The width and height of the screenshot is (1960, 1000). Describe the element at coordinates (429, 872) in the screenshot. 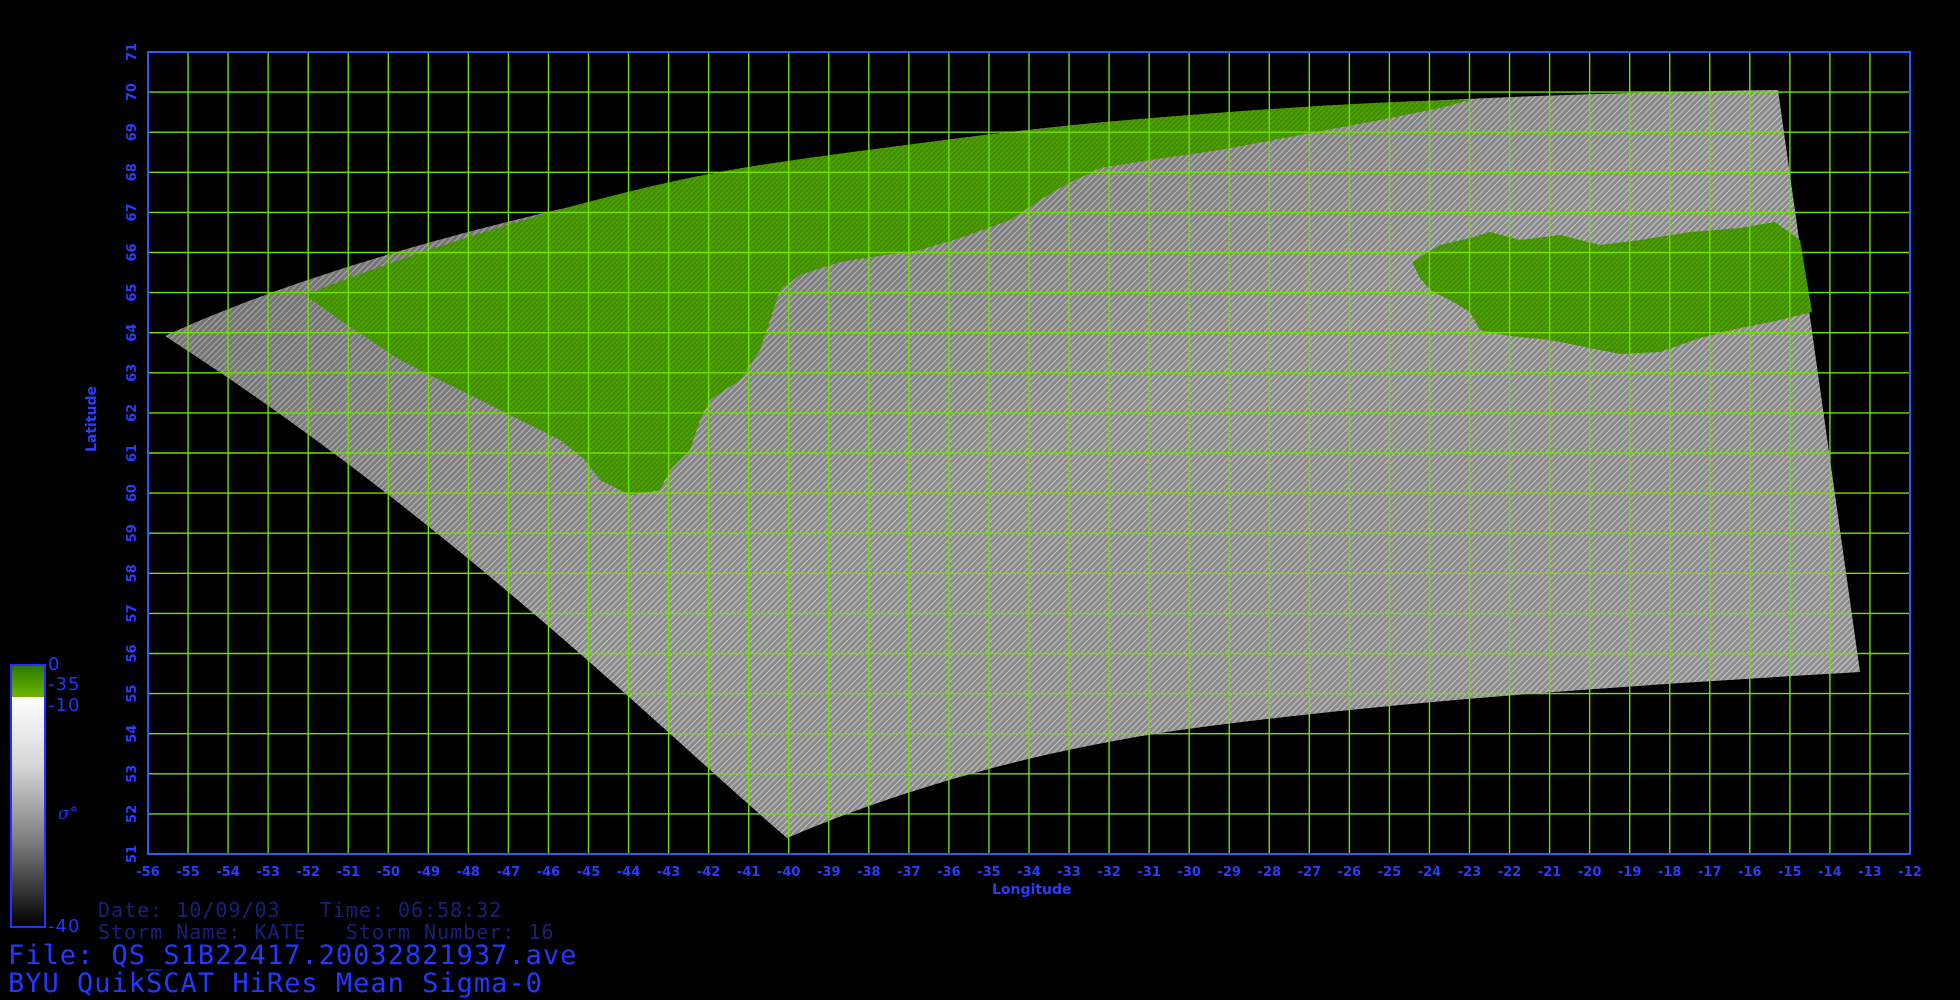

I see `longitude-tick-label: -49` at that location.